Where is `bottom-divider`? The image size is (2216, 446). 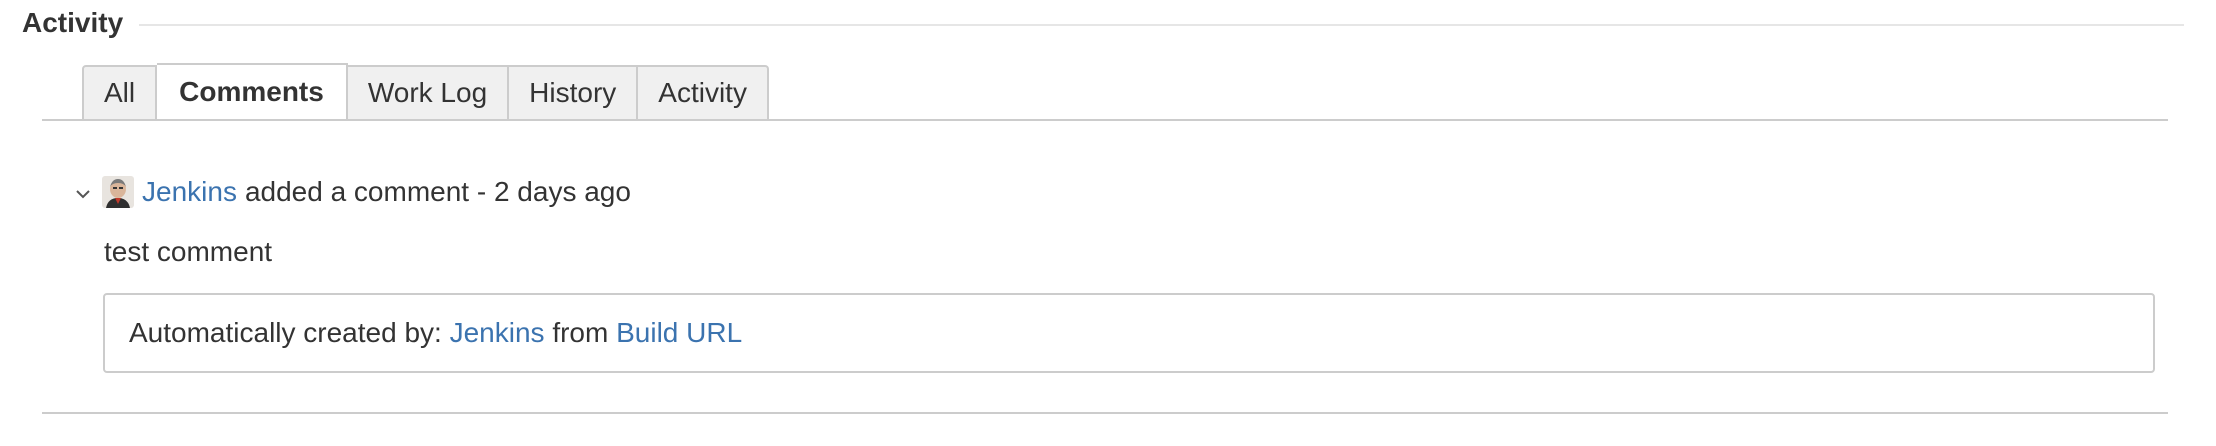
bottom-divider is located at coordinates (1105, 413).